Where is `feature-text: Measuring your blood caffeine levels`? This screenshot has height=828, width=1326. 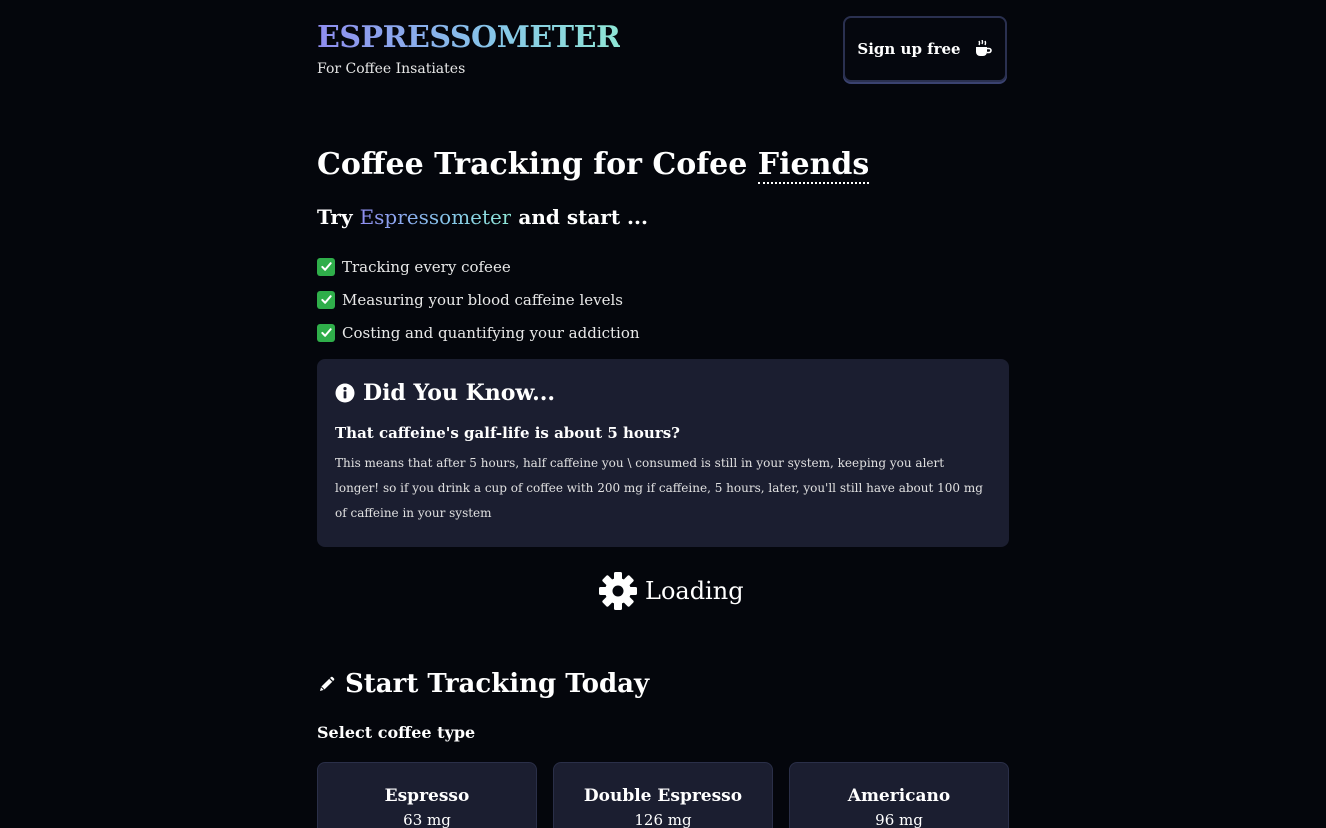 feature-text: Measuring your blood caffeine levels is located at coordinates (482, 299).